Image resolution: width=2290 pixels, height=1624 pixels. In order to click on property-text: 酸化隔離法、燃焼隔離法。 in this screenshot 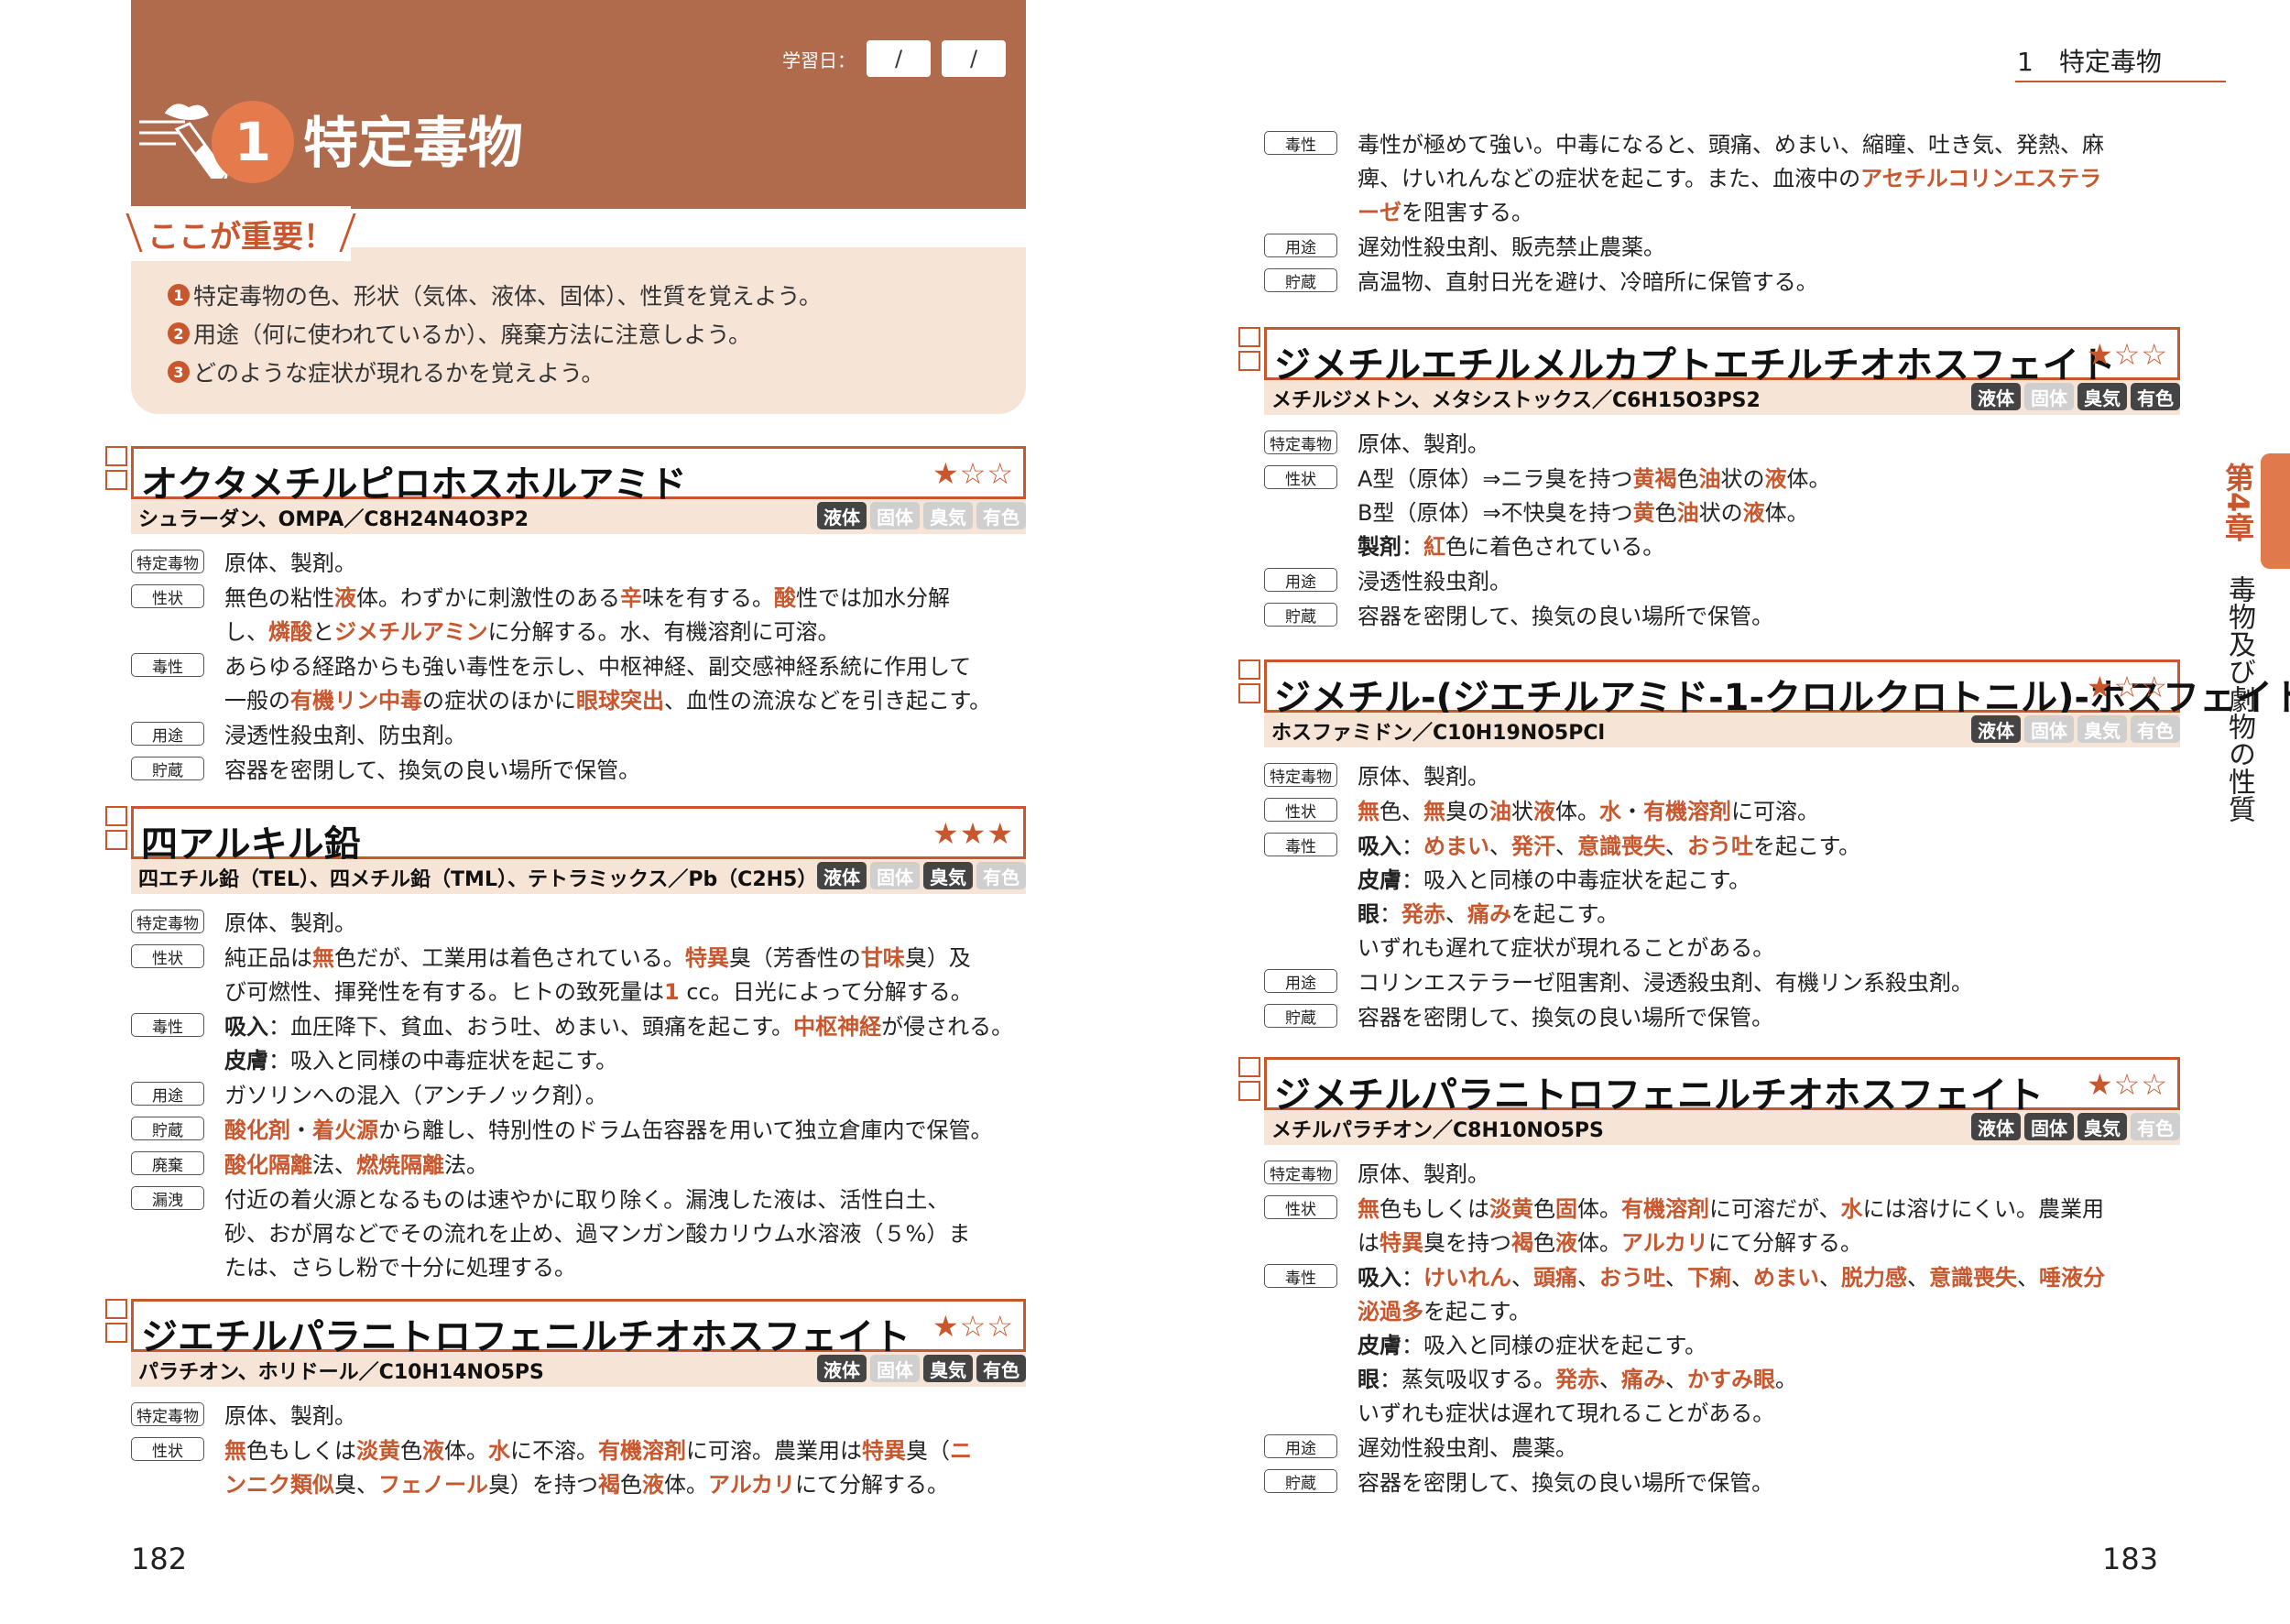, I will do `click(356, 1165)`.